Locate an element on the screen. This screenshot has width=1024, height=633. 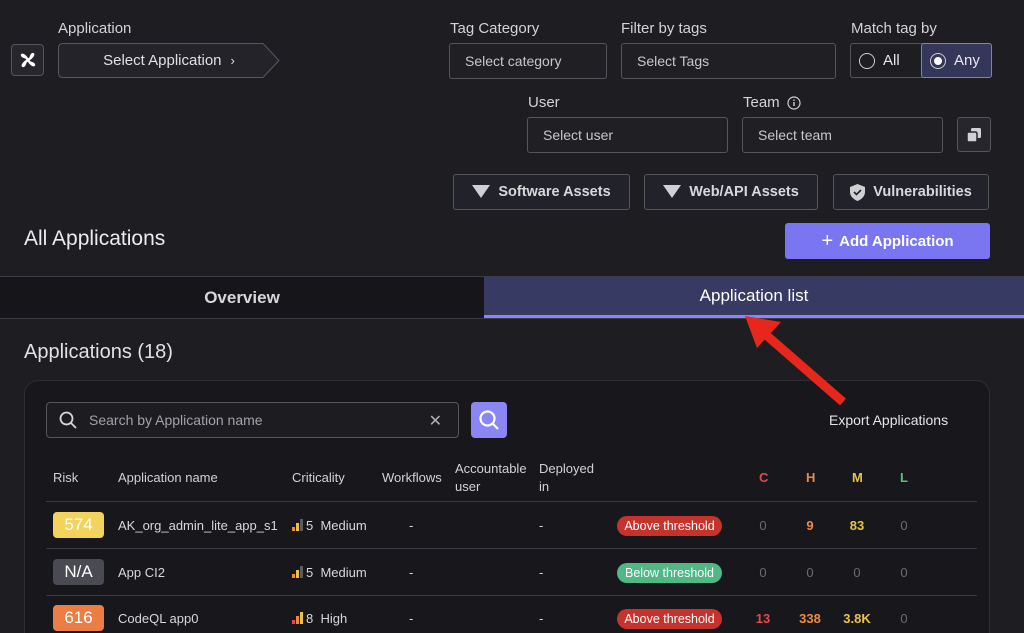
critical-count: 13 is located at coordinates (763, 618).